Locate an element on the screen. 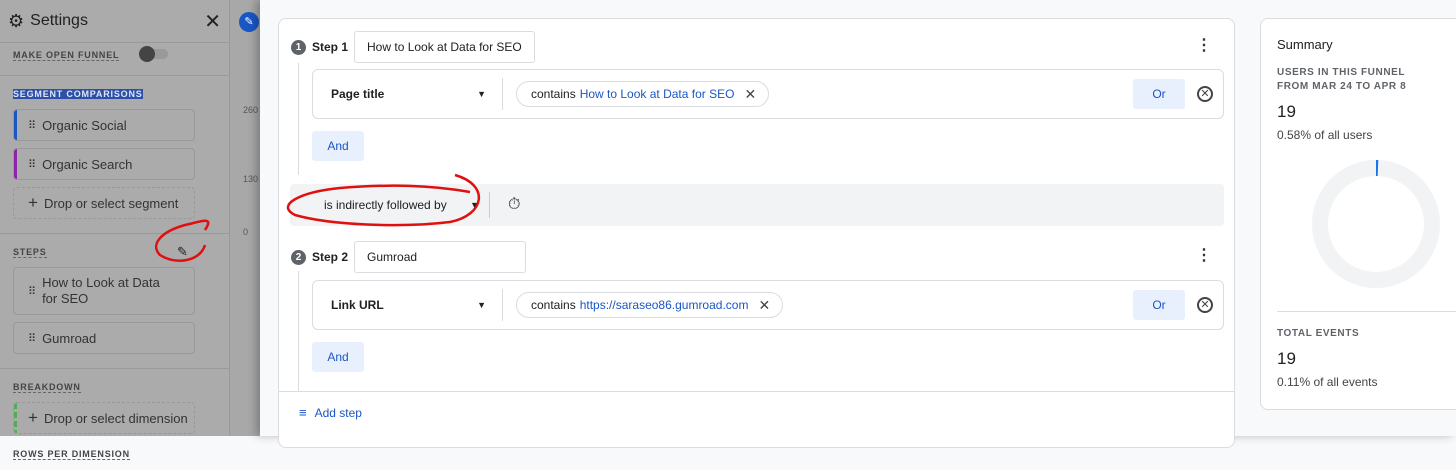 The width and height of the screenshot is (1456, 470). dimension-select: Link URL ▼ is located at coordinates (408, 305).